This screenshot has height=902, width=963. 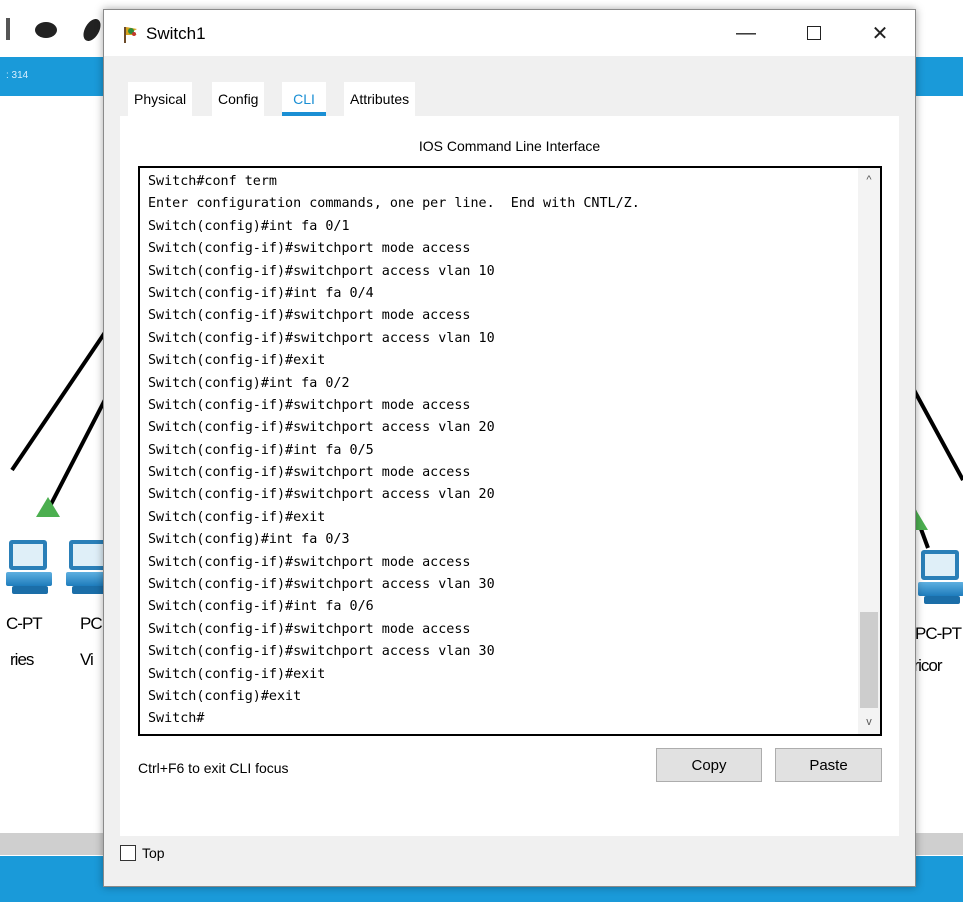 I want to click on workspace-toolbar, so click(x=55, y=30).